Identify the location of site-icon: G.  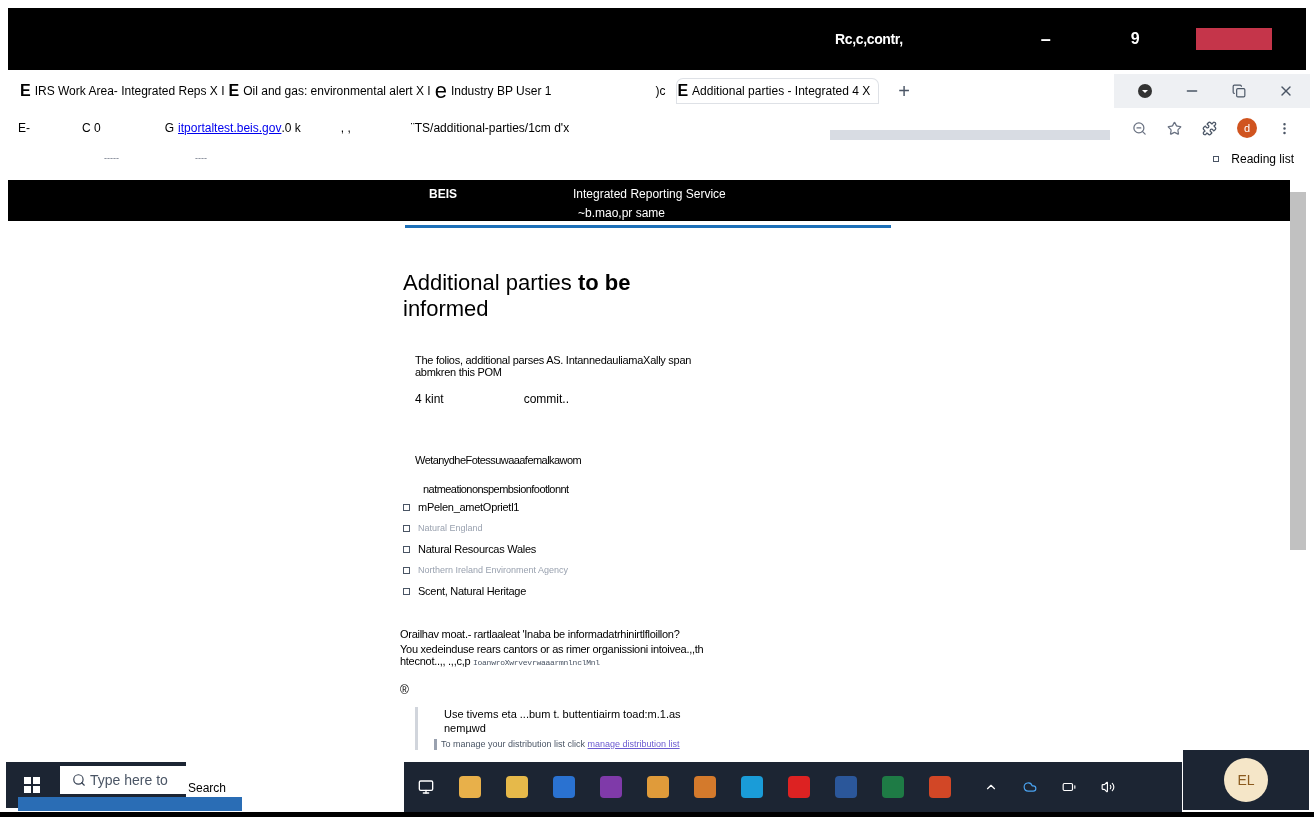
(169, 128).